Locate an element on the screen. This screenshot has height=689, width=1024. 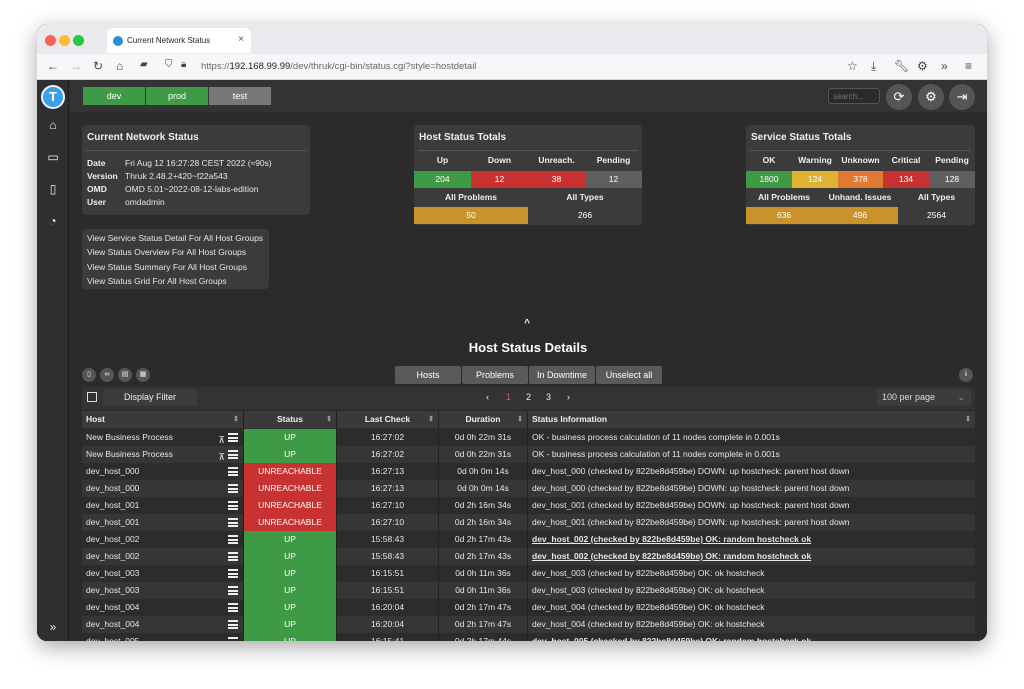
svc-ok-count: 1800 is located at coordinates (769, 179).